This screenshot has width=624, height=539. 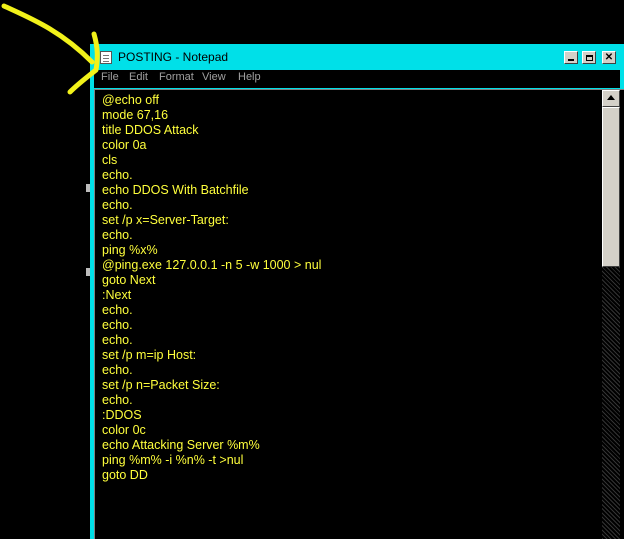 What do you see at coordinates (172, 460) in the screenshot?
I see `editor-line: ping %m% -i %n% -t >nul` at bounding box center [172, 460].